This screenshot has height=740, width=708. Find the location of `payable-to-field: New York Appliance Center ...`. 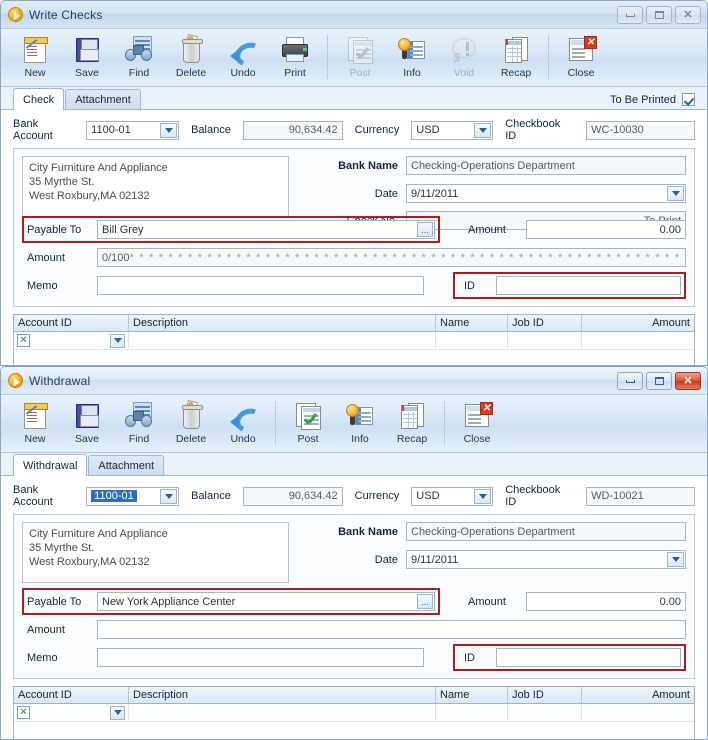

payable-to-field: New York Appliance Center ... is located at coordinates (266, 601).